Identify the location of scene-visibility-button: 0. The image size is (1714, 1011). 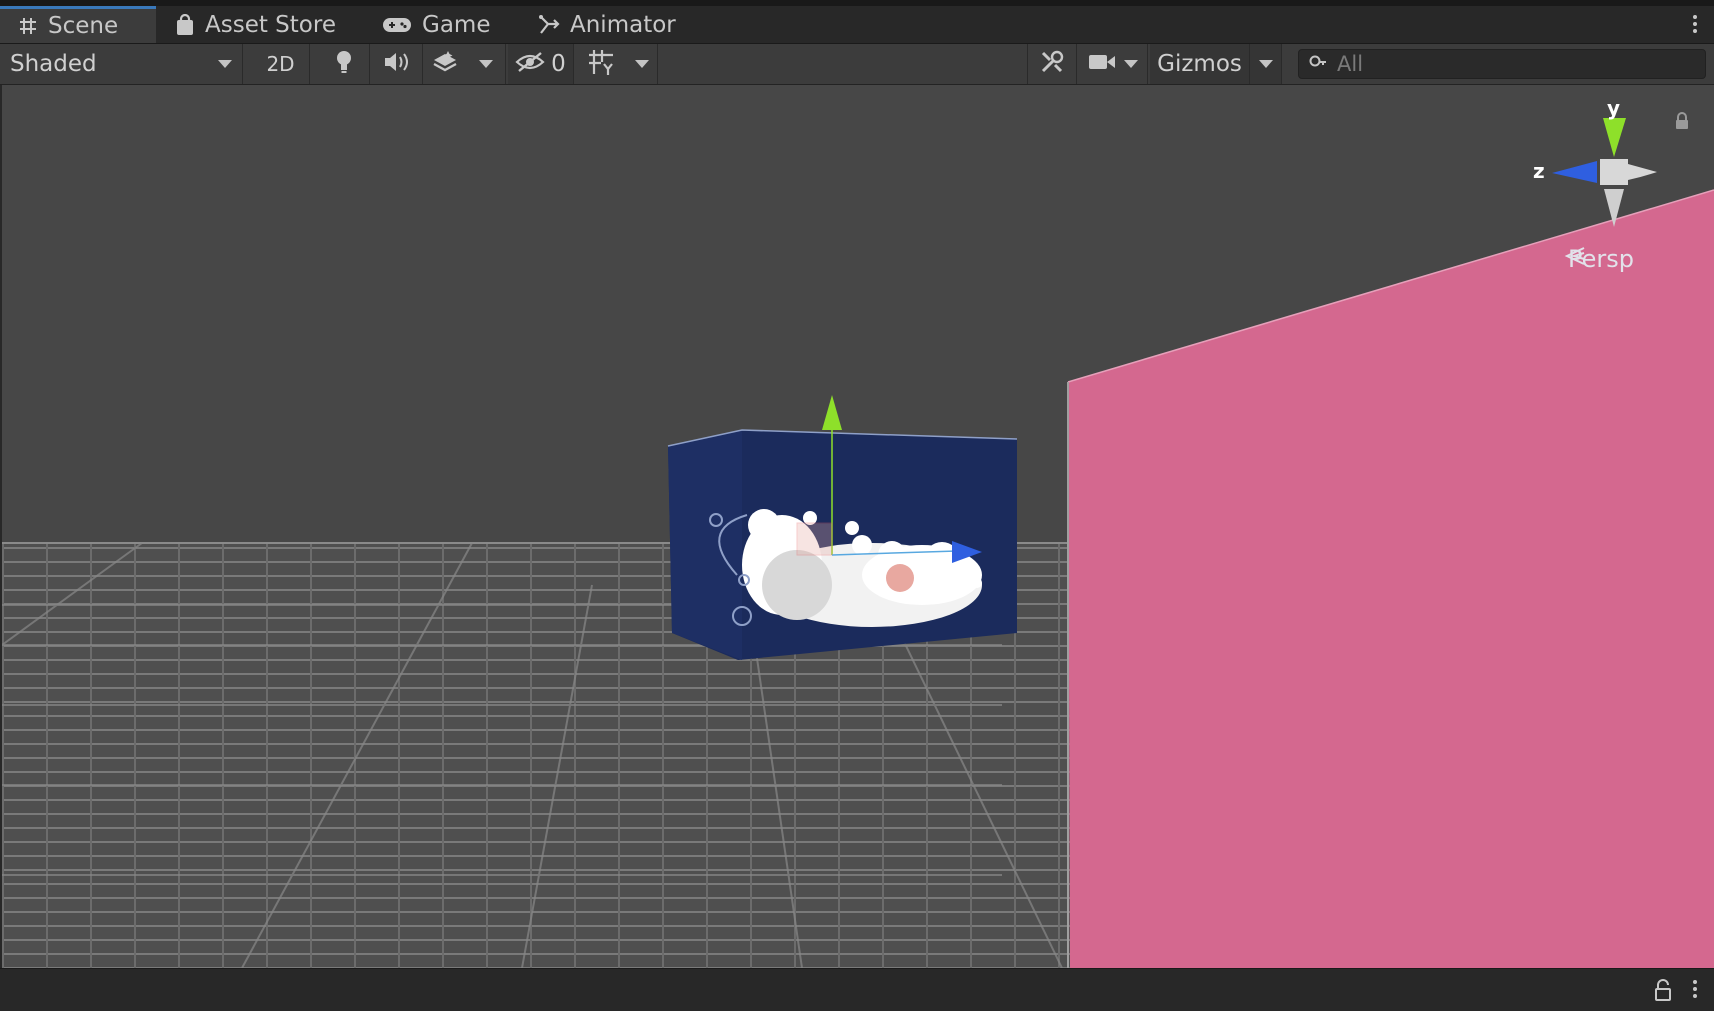
(541, 64).